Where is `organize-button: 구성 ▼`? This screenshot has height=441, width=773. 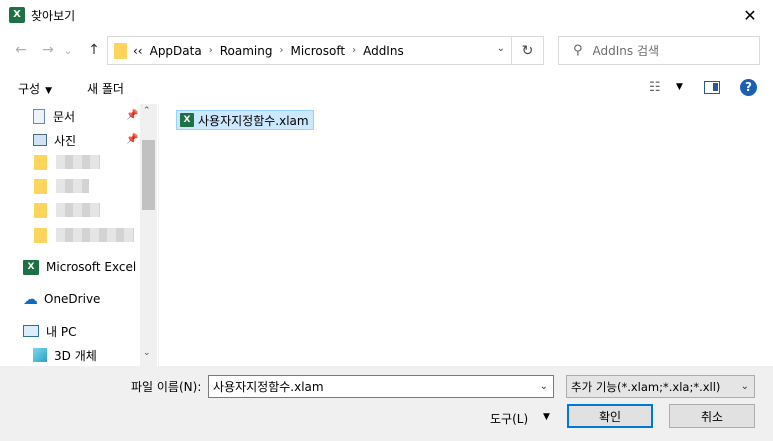
organize-button: 구성 ▼ is located at coordinates (35, 88).